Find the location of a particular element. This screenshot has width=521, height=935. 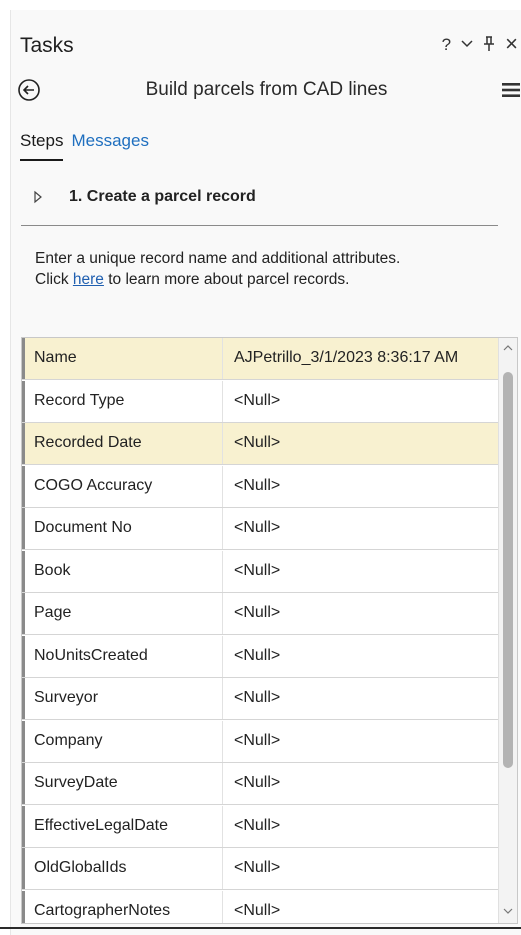

attribute-row: Name AJPetrillo_3/1/2023 8:36:17 AM is located at coordinates (265, 359).